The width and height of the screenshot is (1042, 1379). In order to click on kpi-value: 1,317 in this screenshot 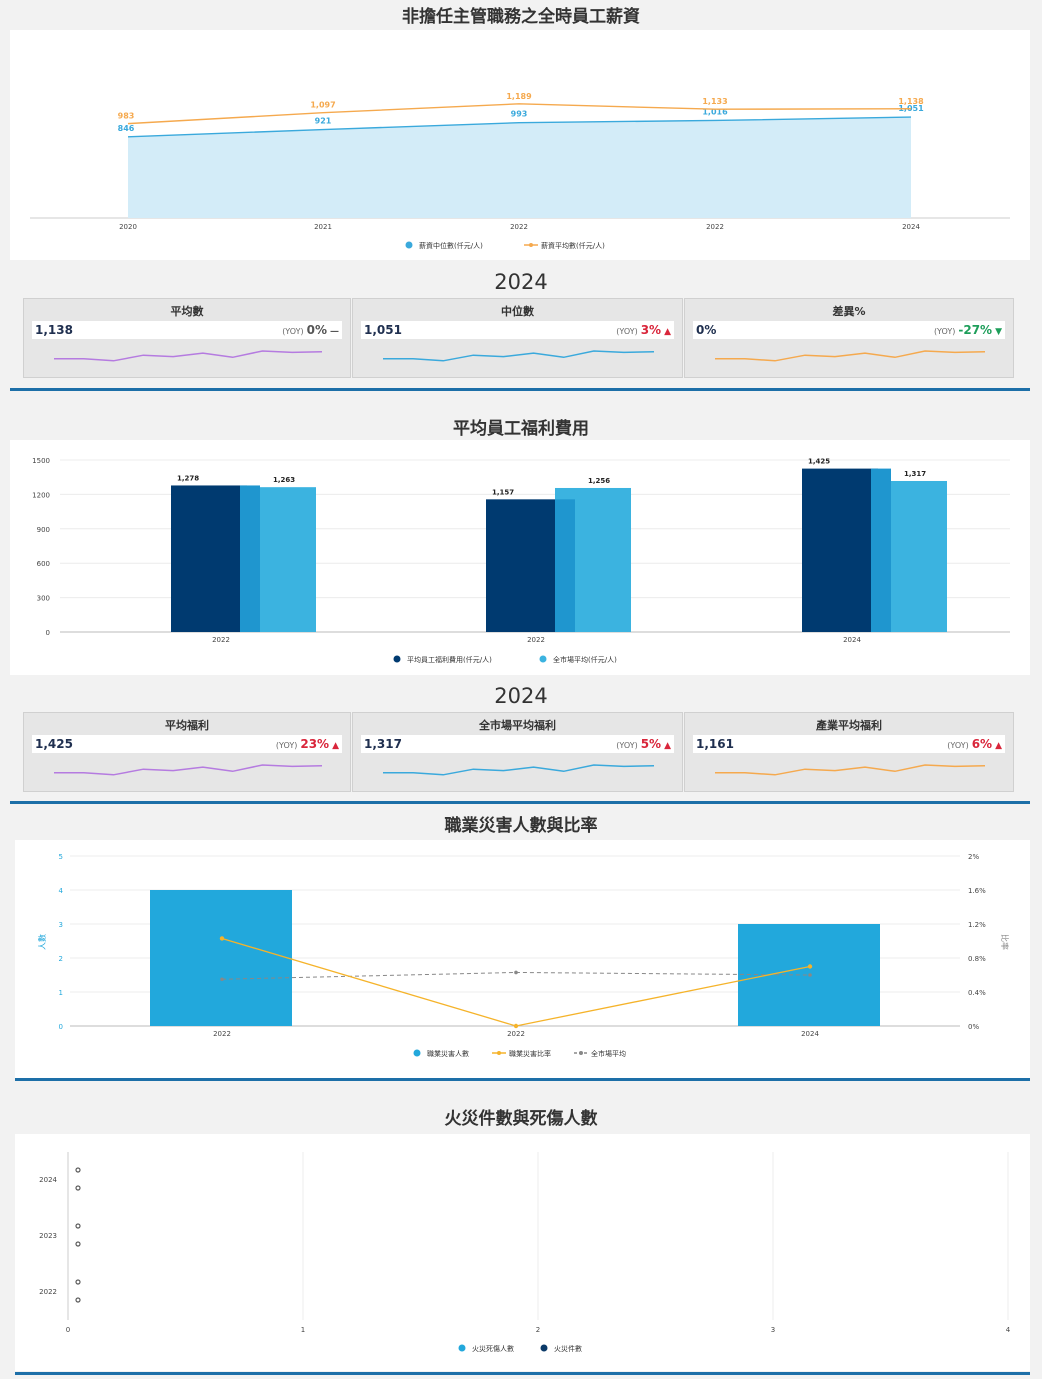, I will do `click(383, 744)`.